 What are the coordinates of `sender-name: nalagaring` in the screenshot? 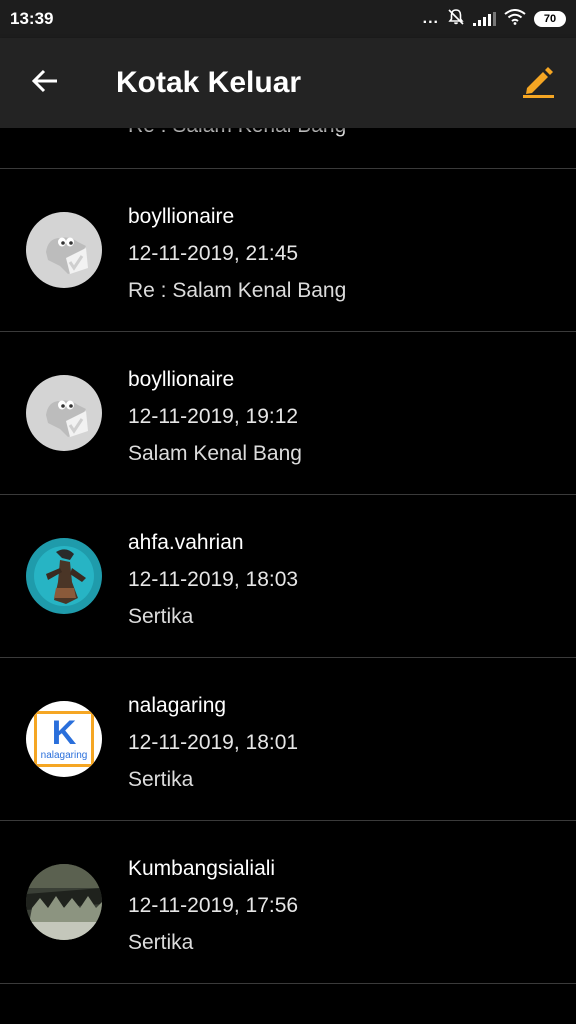 It's located at (177, 705).